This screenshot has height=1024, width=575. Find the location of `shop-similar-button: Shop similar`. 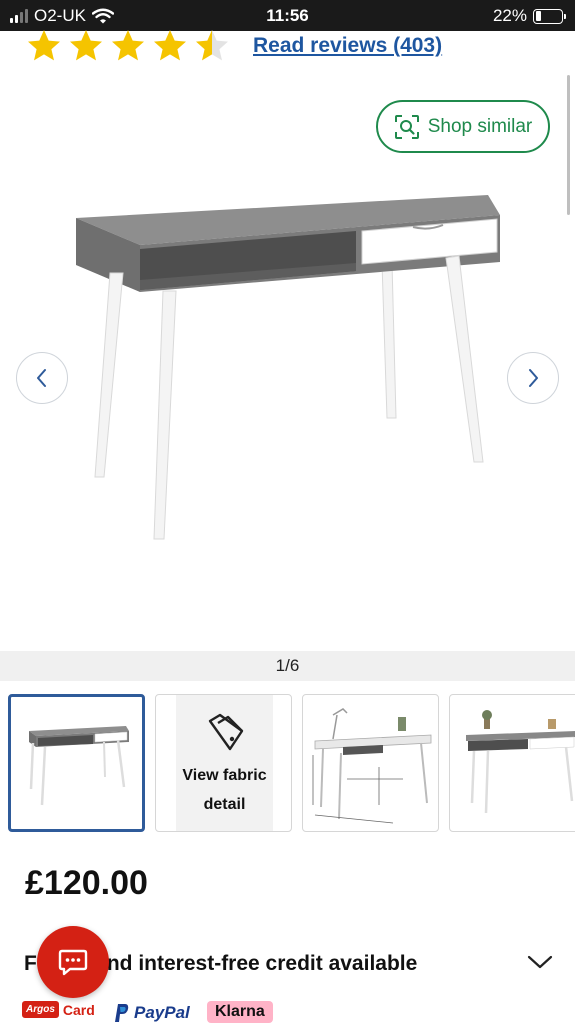

shop-similar-button: Shop similar is located at coordinates (463, 126).